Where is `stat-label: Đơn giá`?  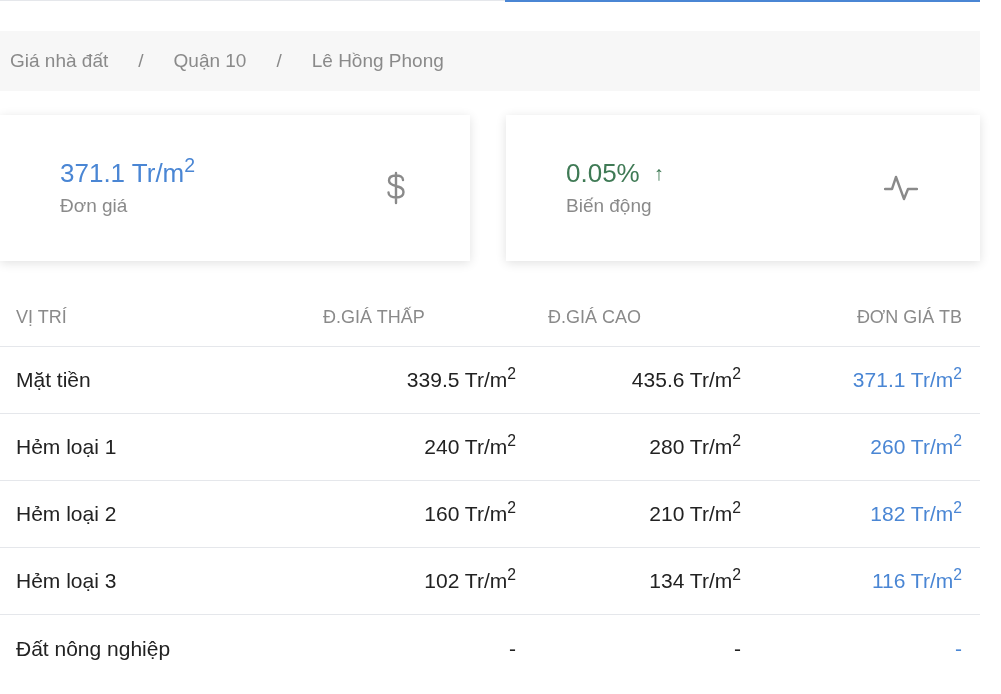 stat-label: Đơn giá is located at coordinates (94, 205).